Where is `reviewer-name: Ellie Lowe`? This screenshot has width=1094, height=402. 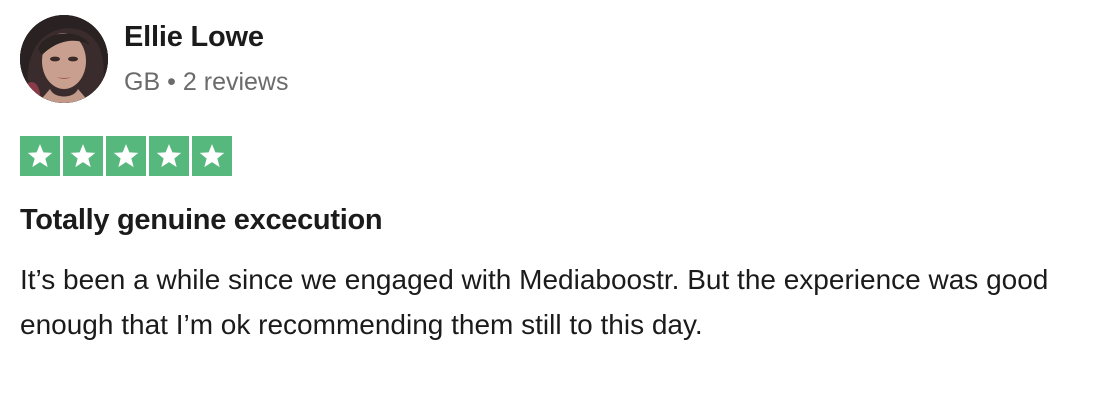
reviewer-name: Ellie Lowe is located at coordinates (194, 37).